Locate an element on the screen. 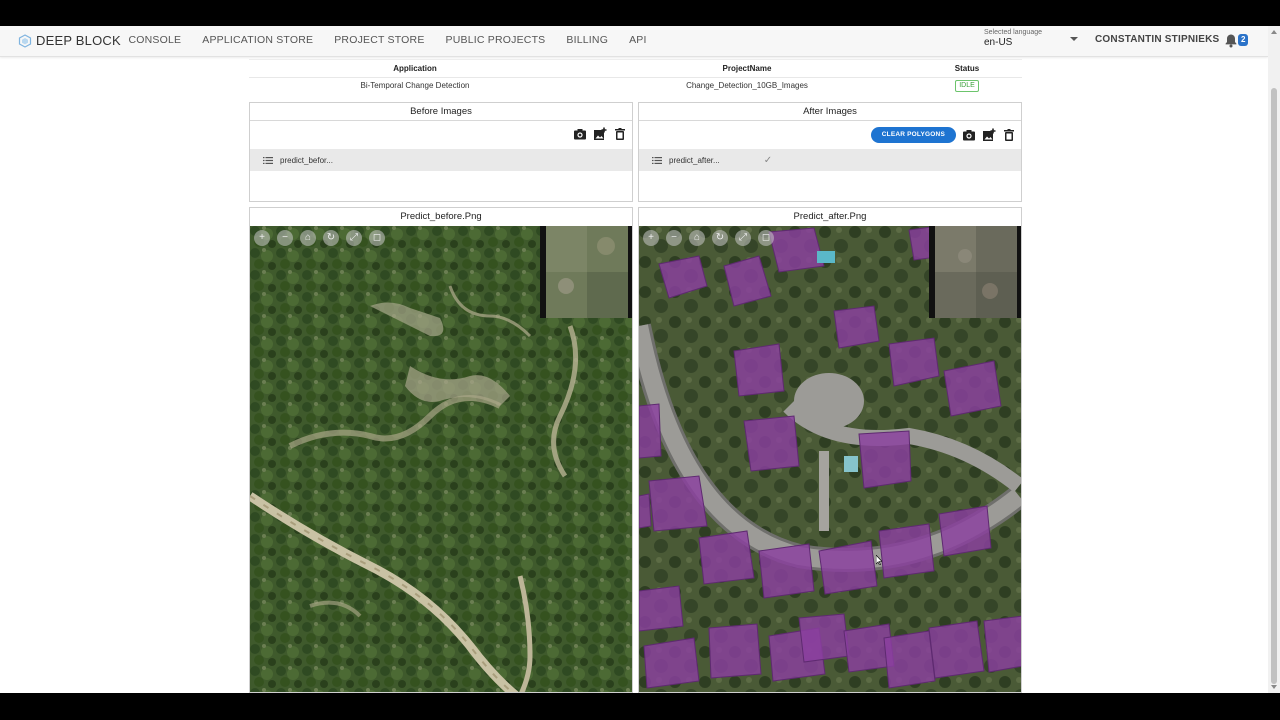 The height and width of the screenshot is (720, 1280). after-minimap is located at coordinates (975, 272).